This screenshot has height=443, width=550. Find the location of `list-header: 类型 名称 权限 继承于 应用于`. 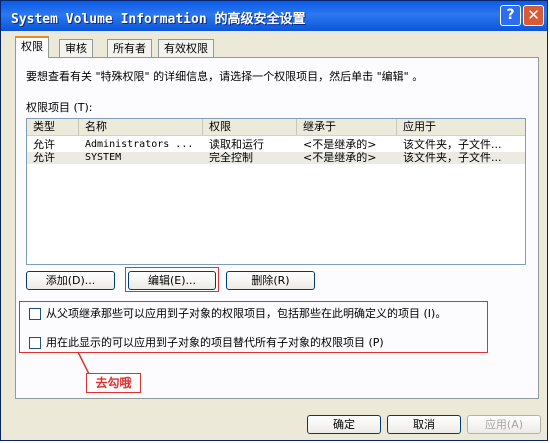

list-header: 类型 名称 权限 继承于 应用于 is located at coordinates (276, 127).